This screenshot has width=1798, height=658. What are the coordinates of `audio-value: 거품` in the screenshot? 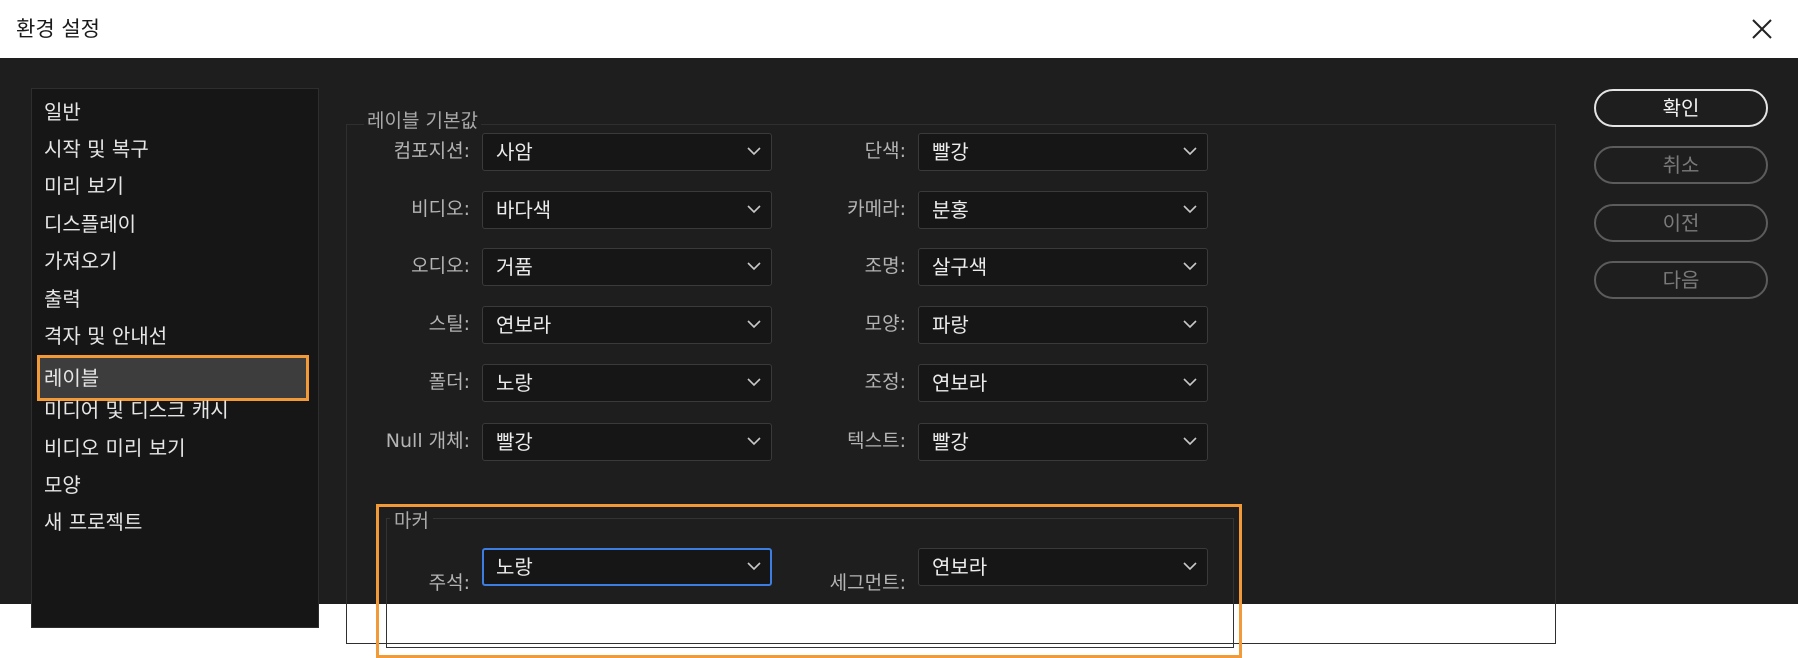 It's located at (514, 267).